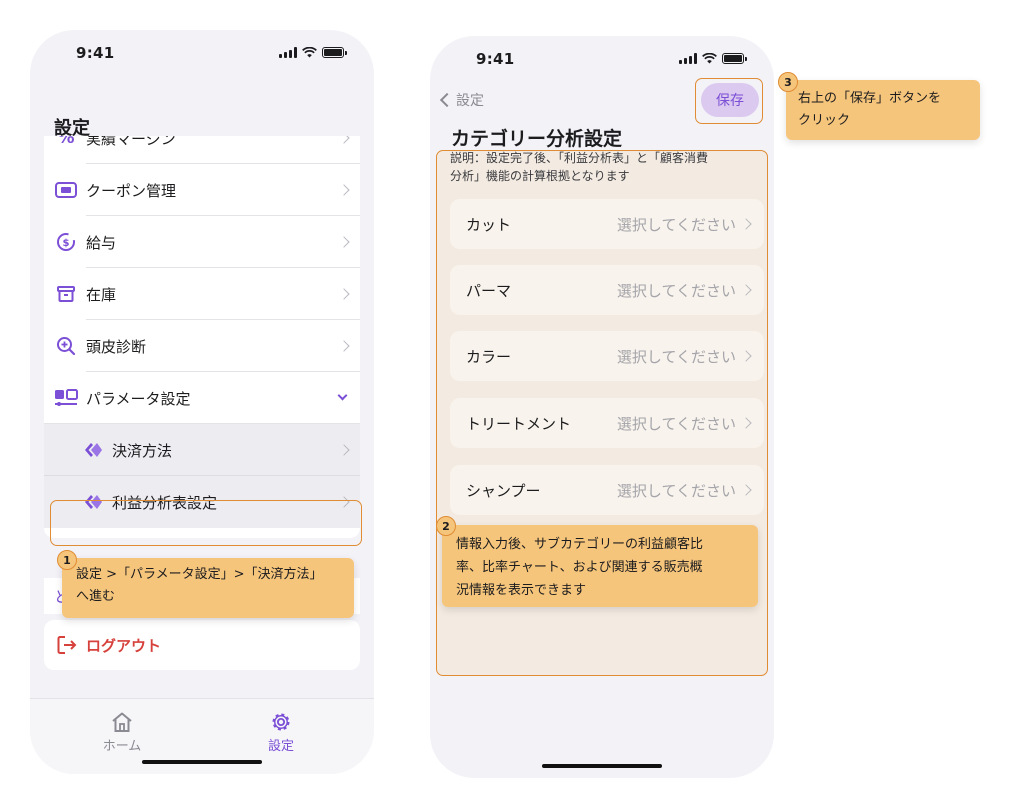  I want to click on category-label: カラー, so click(489, 357).